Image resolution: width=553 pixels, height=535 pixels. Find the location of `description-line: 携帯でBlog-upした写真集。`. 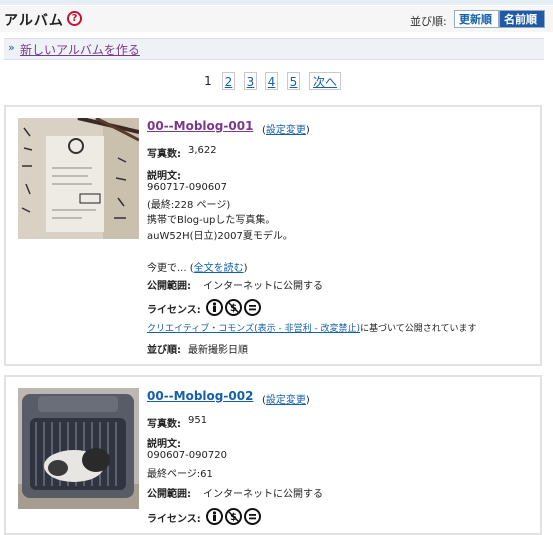

description-line: 携帯でBlog-upした写真集。 is located at coordinates (211, 220).